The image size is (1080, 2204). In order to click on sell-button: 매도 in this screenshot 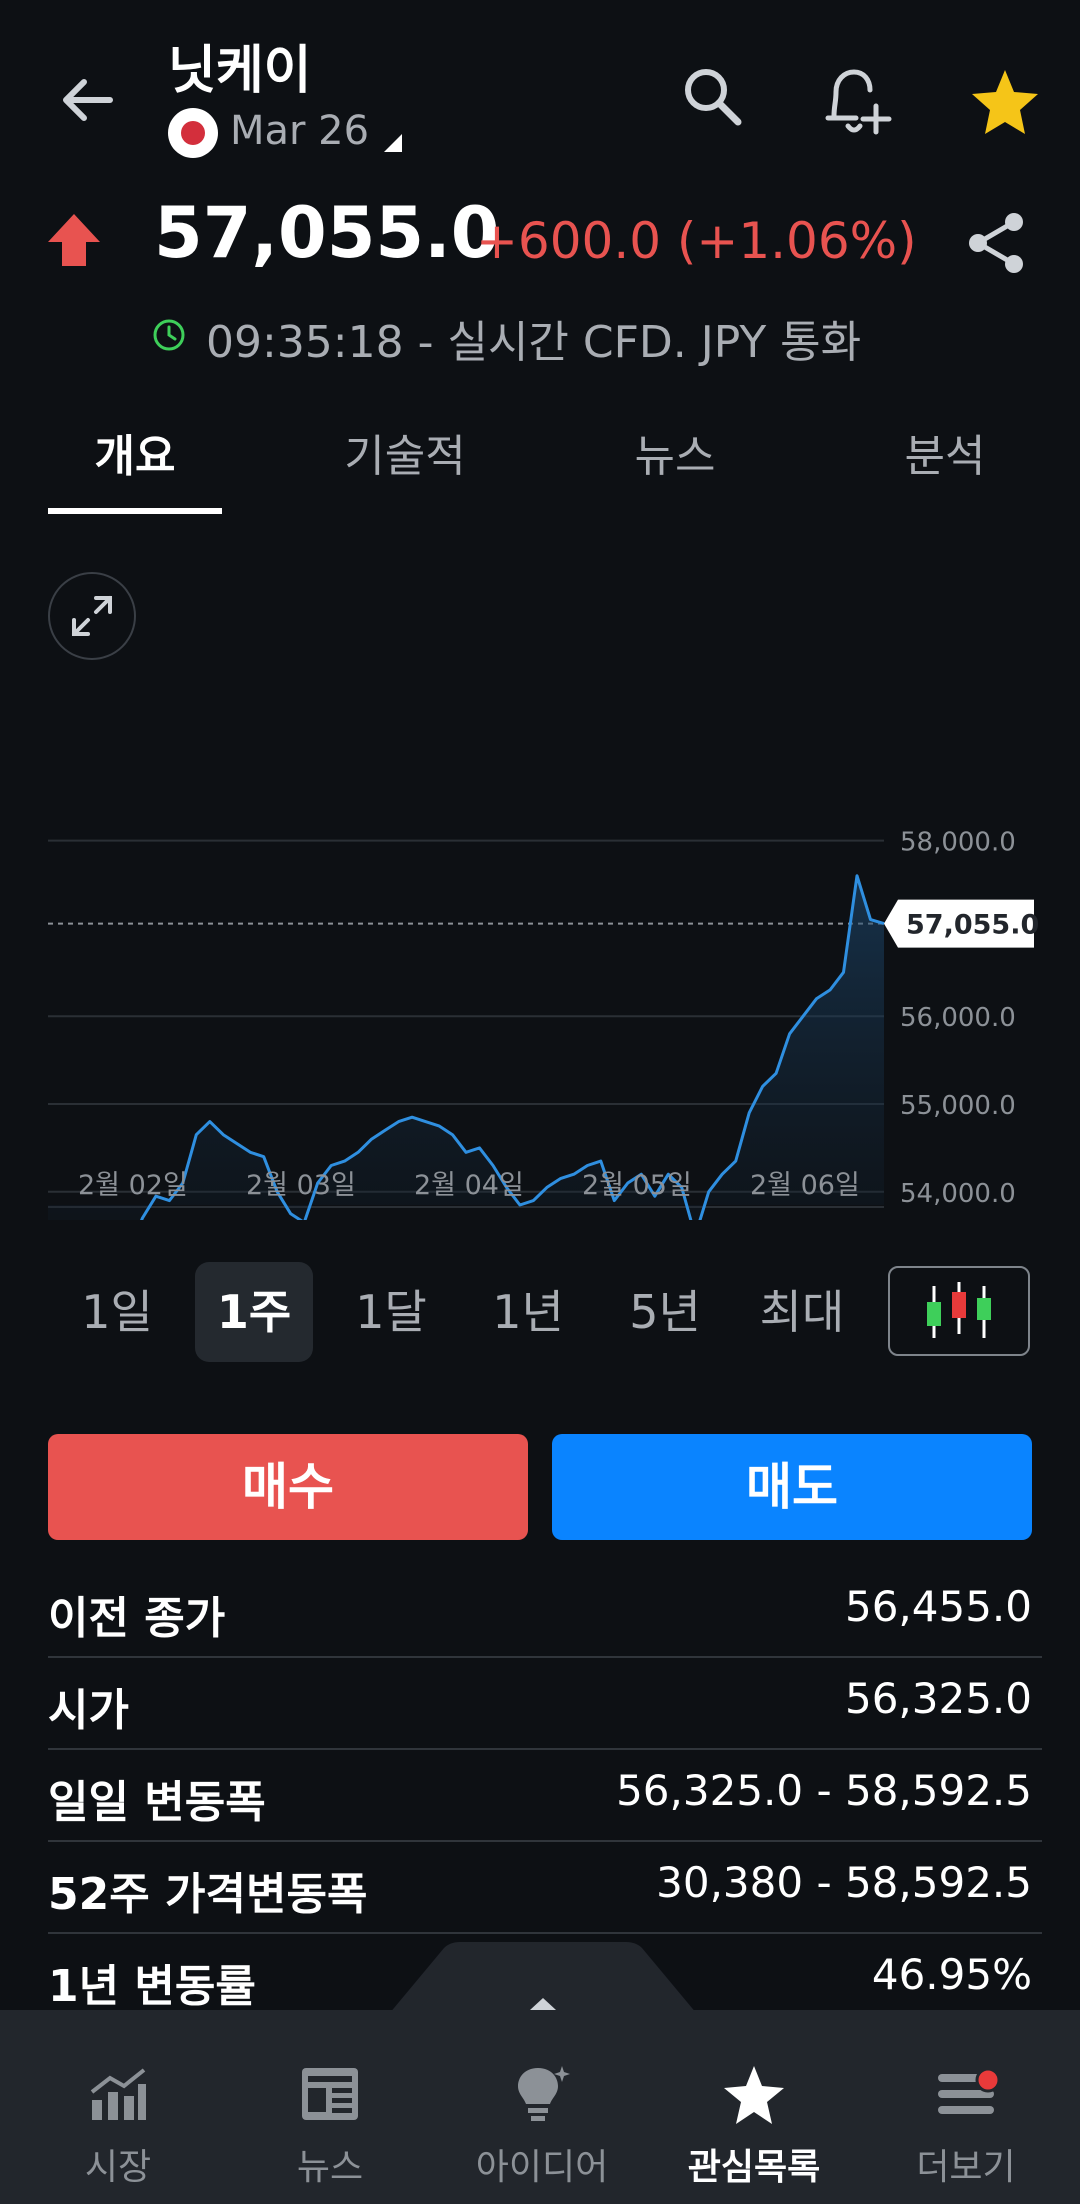, I will do `click(792, 1487)`.